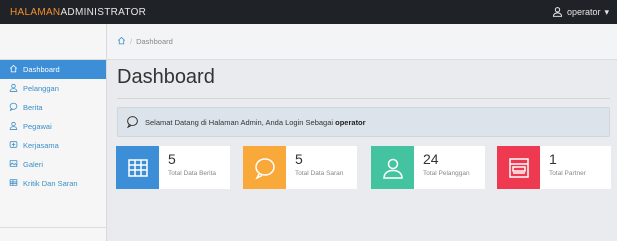 The width and height of the screenshot is (617, 241). Describe the element at coordinates (50, 183) in the screenshot. I see `sidebar-item-label: Kritik Dan Saran` at that location.